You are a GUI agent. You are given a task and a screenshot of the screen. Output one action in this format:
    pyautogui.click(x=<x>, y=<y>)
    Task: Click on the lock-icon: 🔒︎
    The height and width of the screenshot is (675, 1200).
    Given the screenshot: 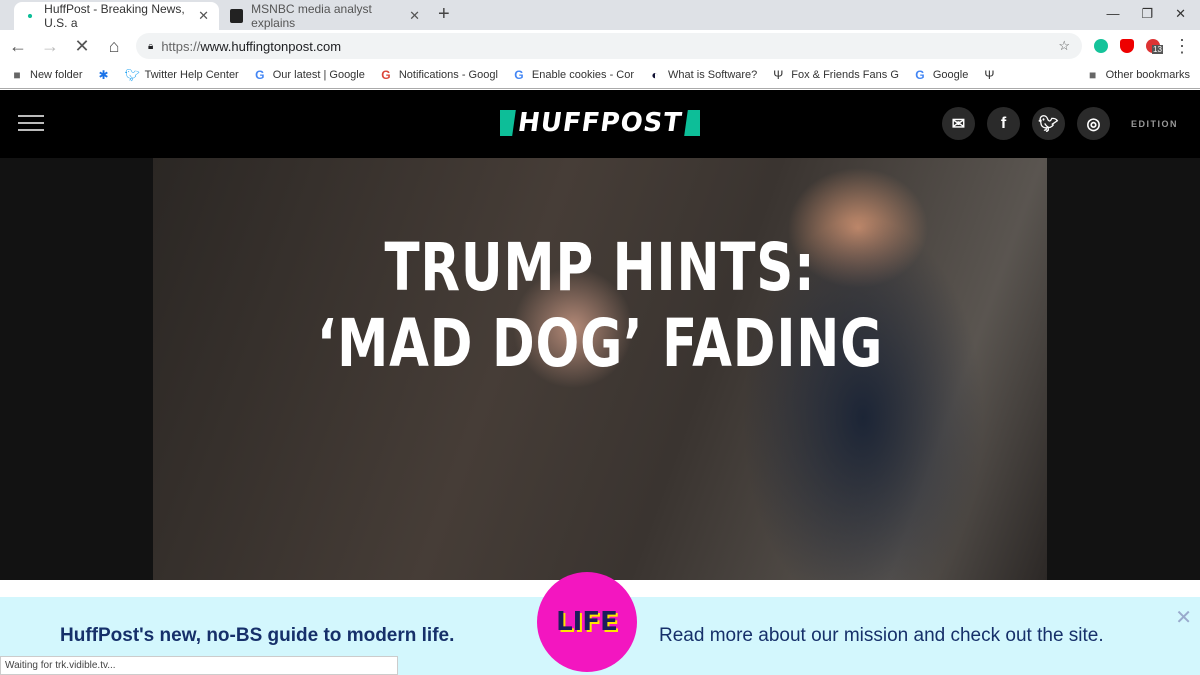 What is the action you would take?
    pyautogui.click(x=151, y=46)
    